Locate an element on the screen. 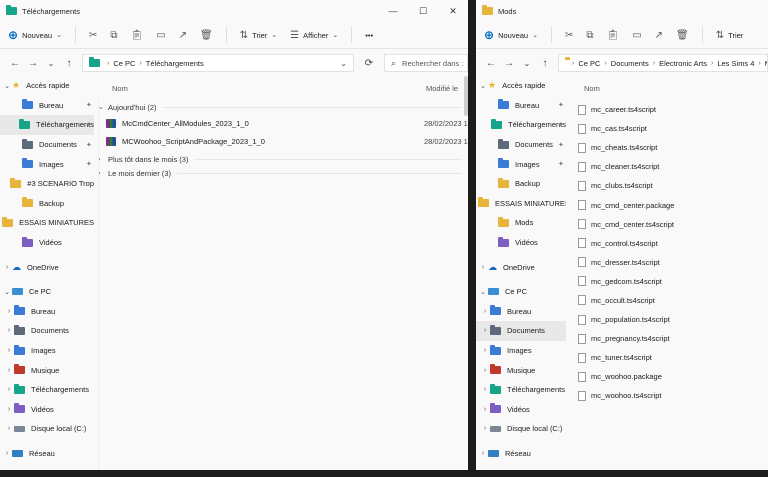  maximize-button: ☐ is located at coordinates (423, 11).